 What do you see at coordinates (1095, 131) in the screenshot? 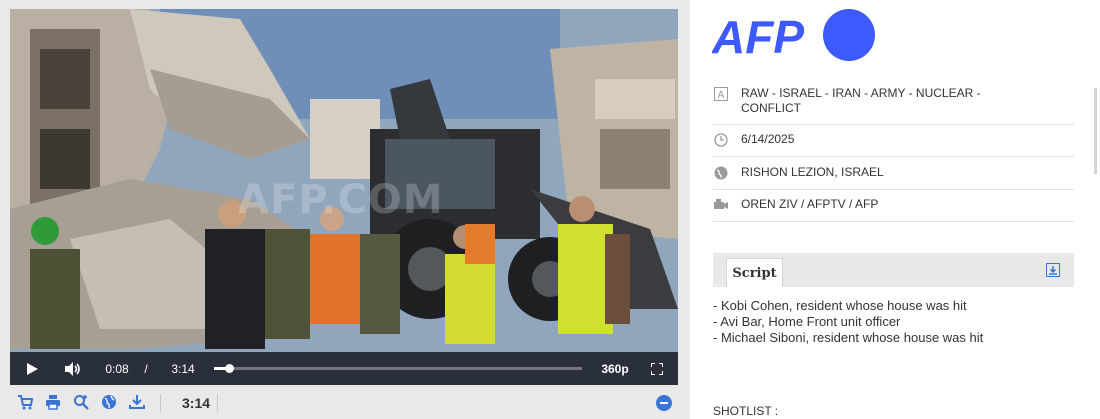
I see `scrollbar` at bounding box center [1095, 131].